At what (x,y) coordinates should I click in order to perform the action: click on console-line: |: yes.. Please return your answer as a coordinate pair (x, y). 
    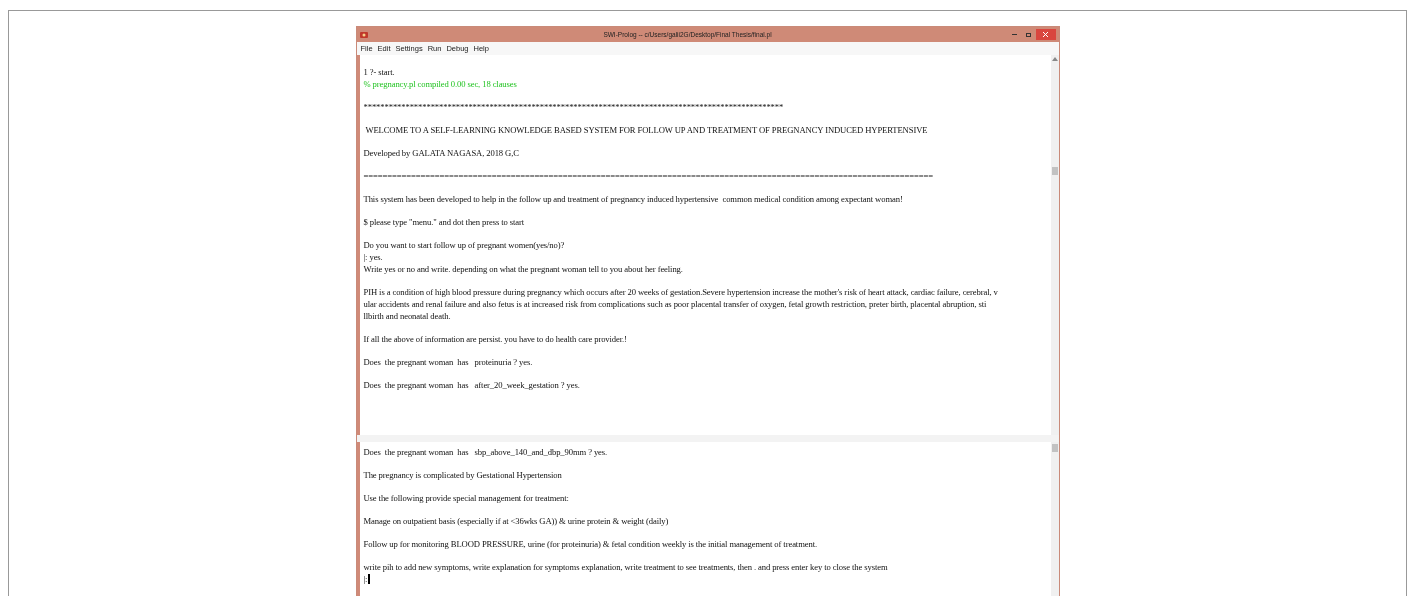
    Looking at the image, I should click on (373, 257).